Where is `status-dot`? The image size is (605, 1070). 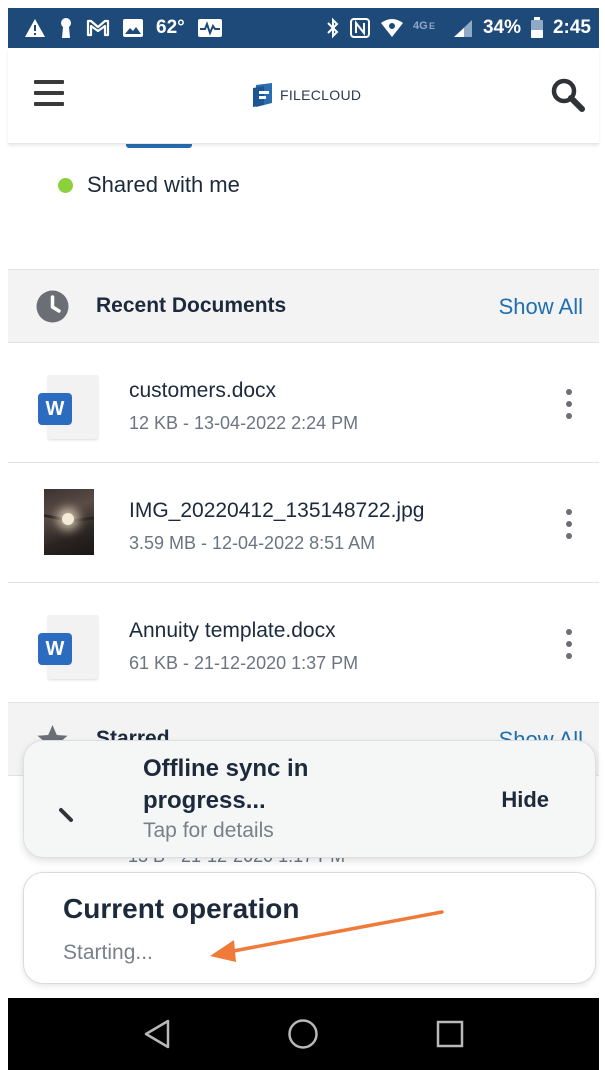
status-dot is located at coordinates (65, 185).